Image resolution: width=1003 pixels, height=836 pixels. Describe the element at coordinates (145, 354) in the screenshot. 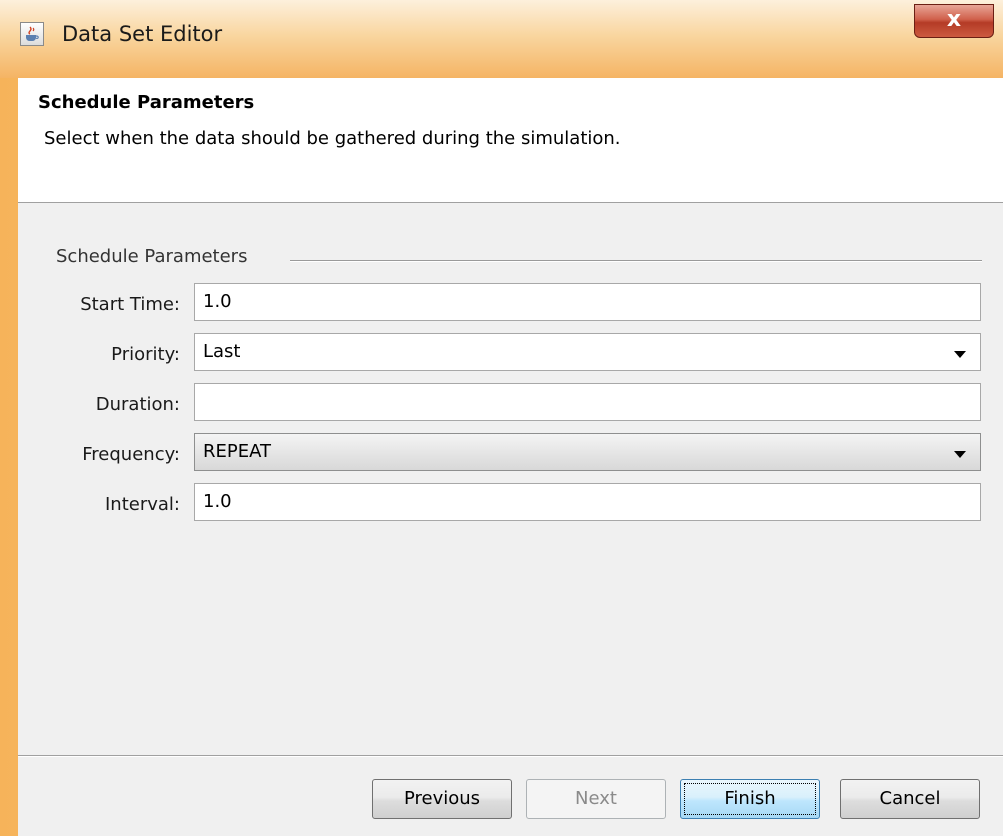

I see `priority-label: Priority:` at that location.